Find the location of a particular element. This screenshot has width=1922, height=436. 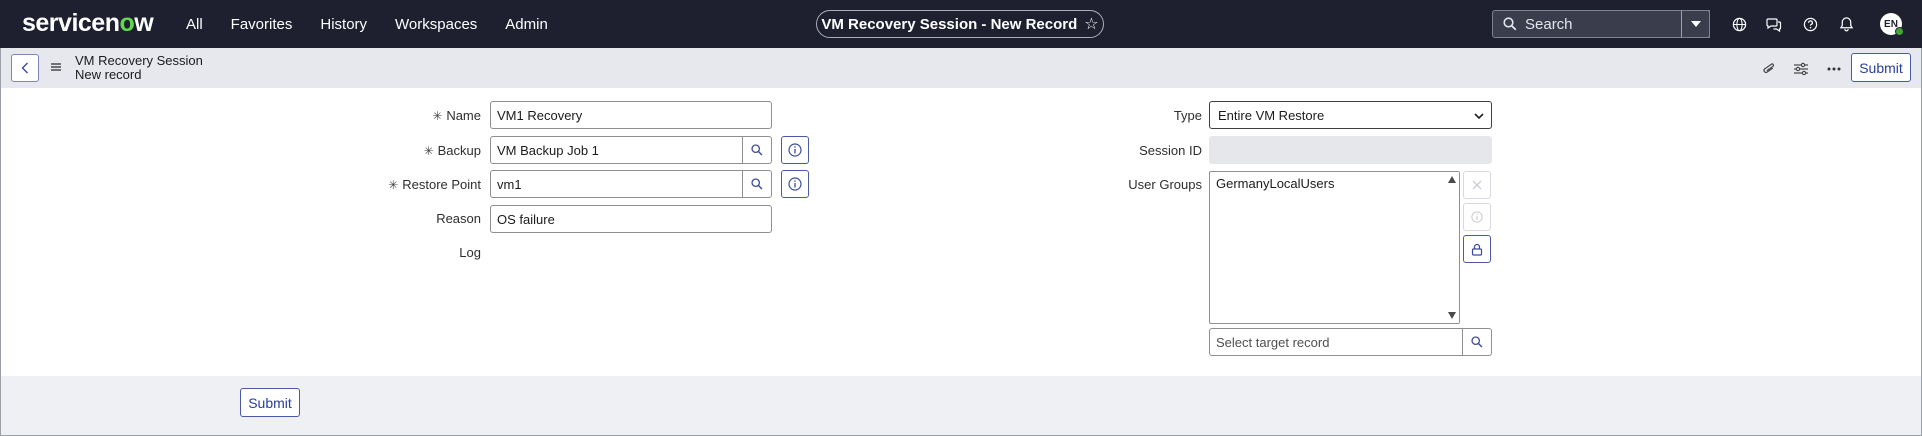

backup-info-button is located at coordinates (795, 150).